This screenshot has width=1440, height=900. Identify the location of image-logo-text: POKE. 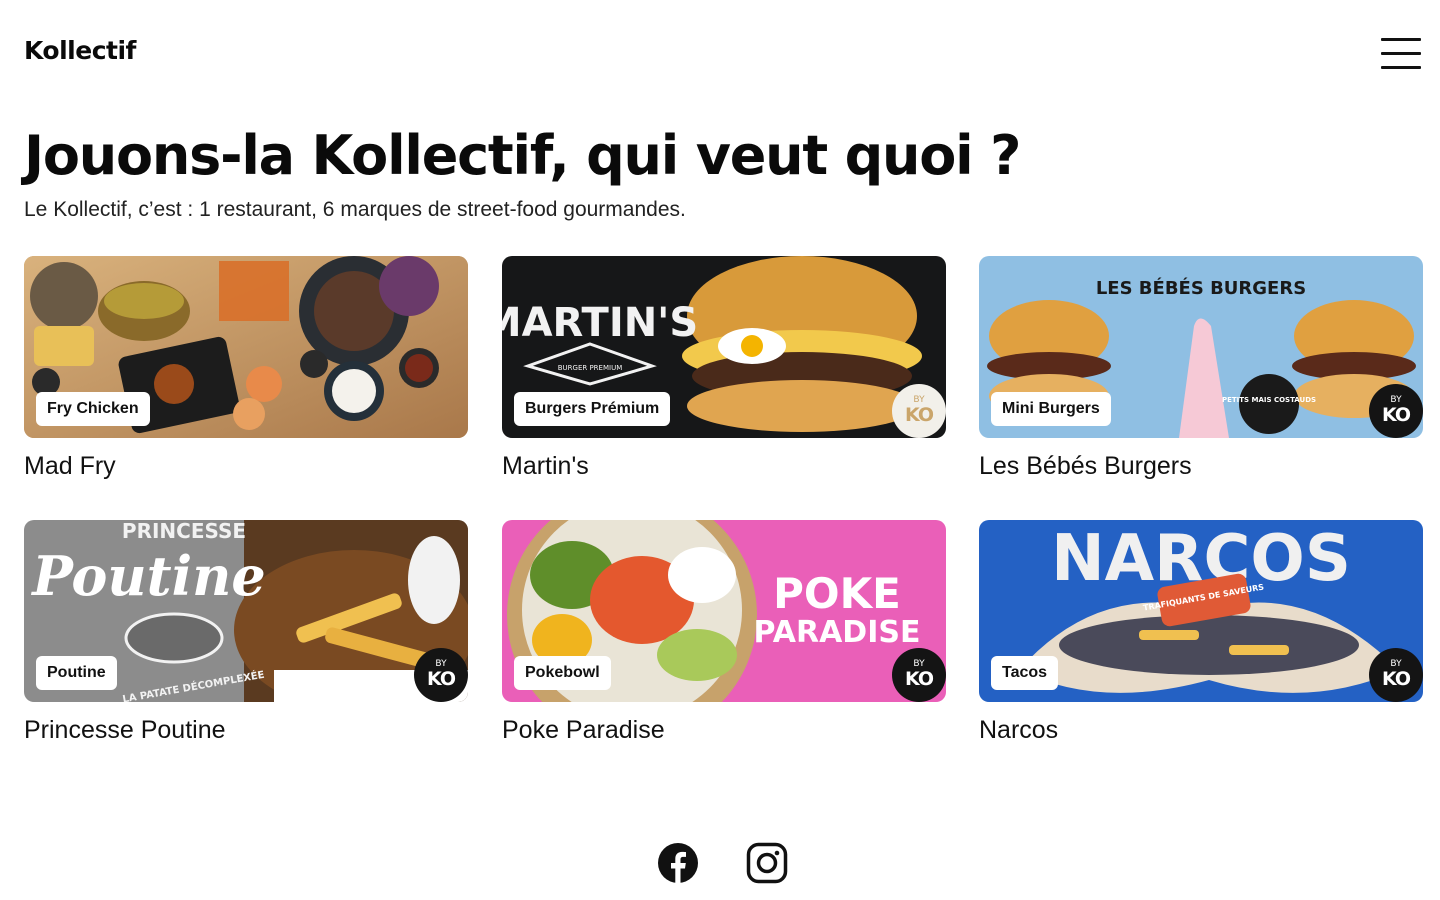
(837, 593).